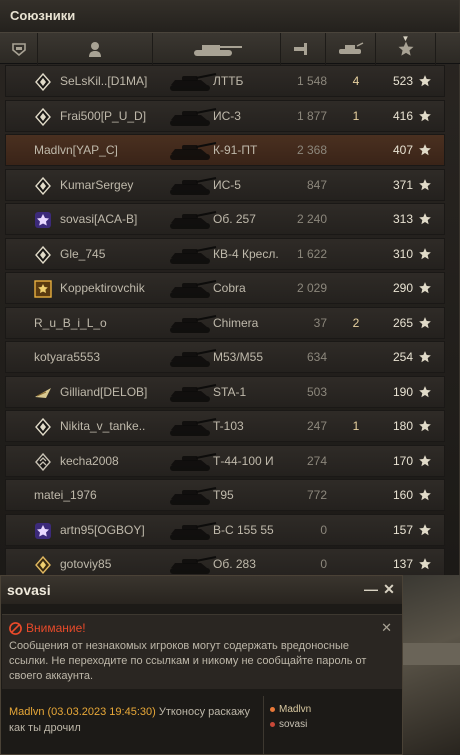 The image size is (460, 755). I want to click on tank-name: STA-1, so click(230, 391).